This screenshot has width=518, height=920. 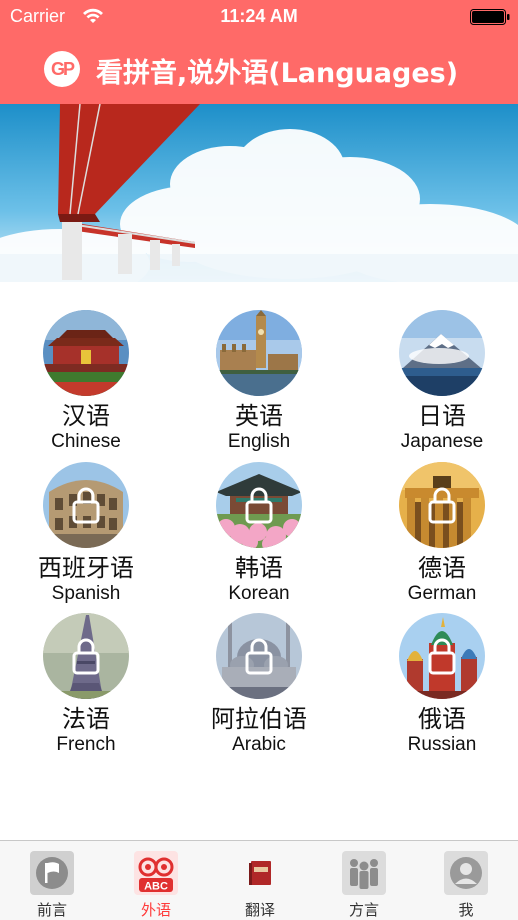 I want to click on french-thumbnail, so click(x=86, y=656).